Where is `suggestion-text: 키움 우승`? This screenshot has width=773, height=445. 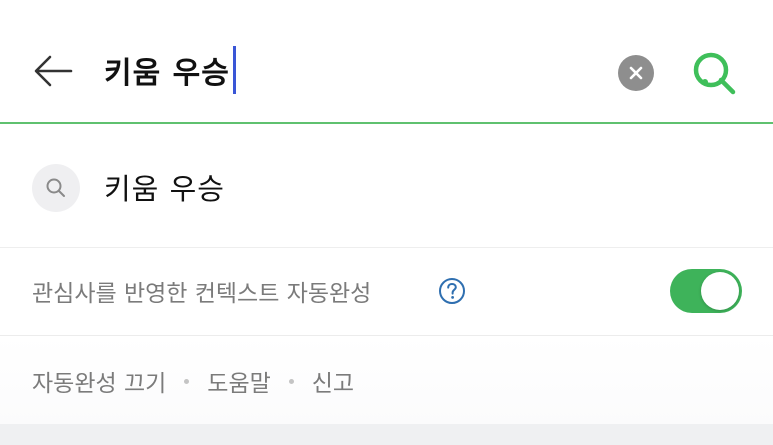 suggestion-text: 키움 우승 is located at coordinates (164, 189).